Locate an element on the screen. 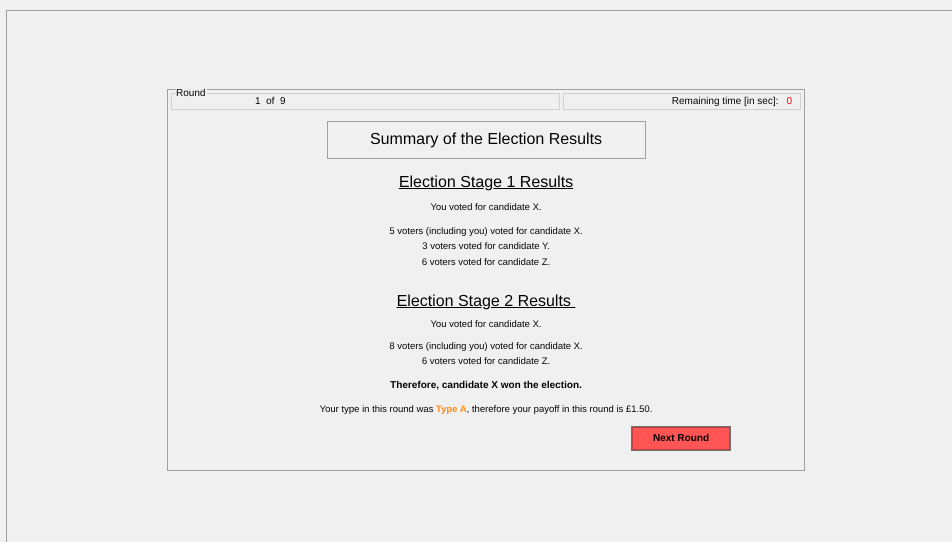 The height and width of the screenshot is (542, 952). vote-tally: 3 voters voted for candidate Y. is located at coordinates (486, 247).